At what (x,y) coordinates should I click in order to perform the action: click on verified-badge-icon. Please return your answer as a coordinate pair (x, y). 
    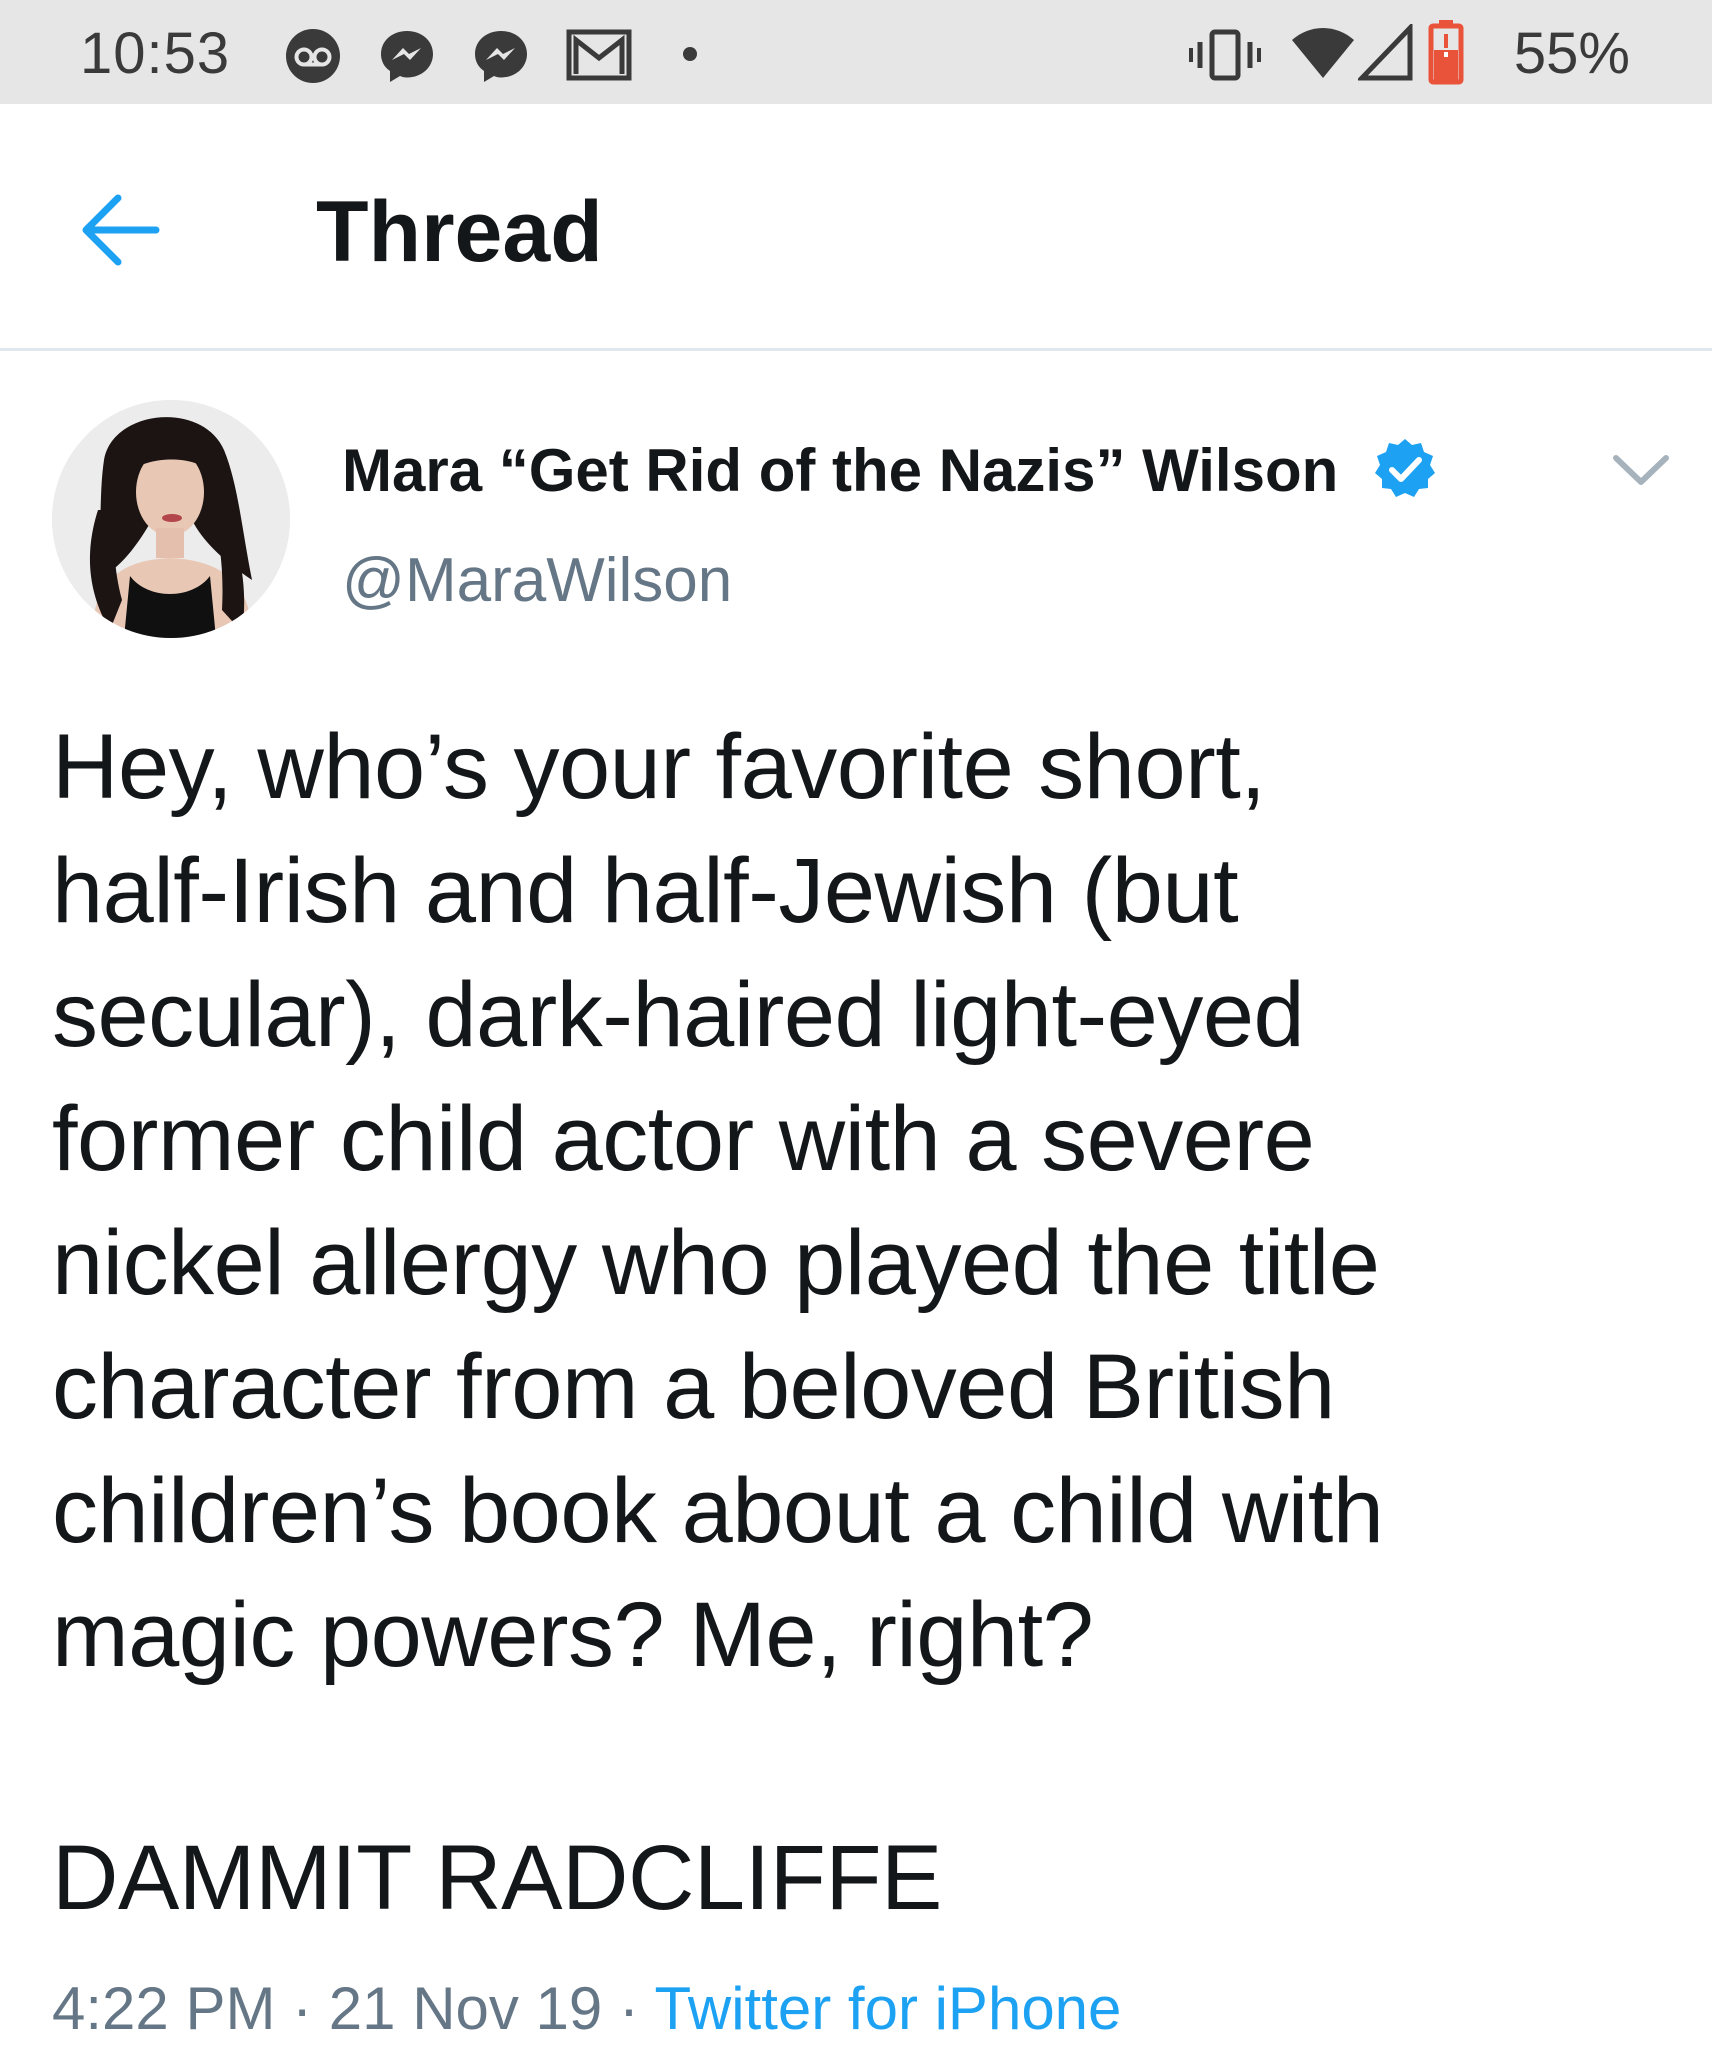
    Looking at the image, I should click on (1405, 468).